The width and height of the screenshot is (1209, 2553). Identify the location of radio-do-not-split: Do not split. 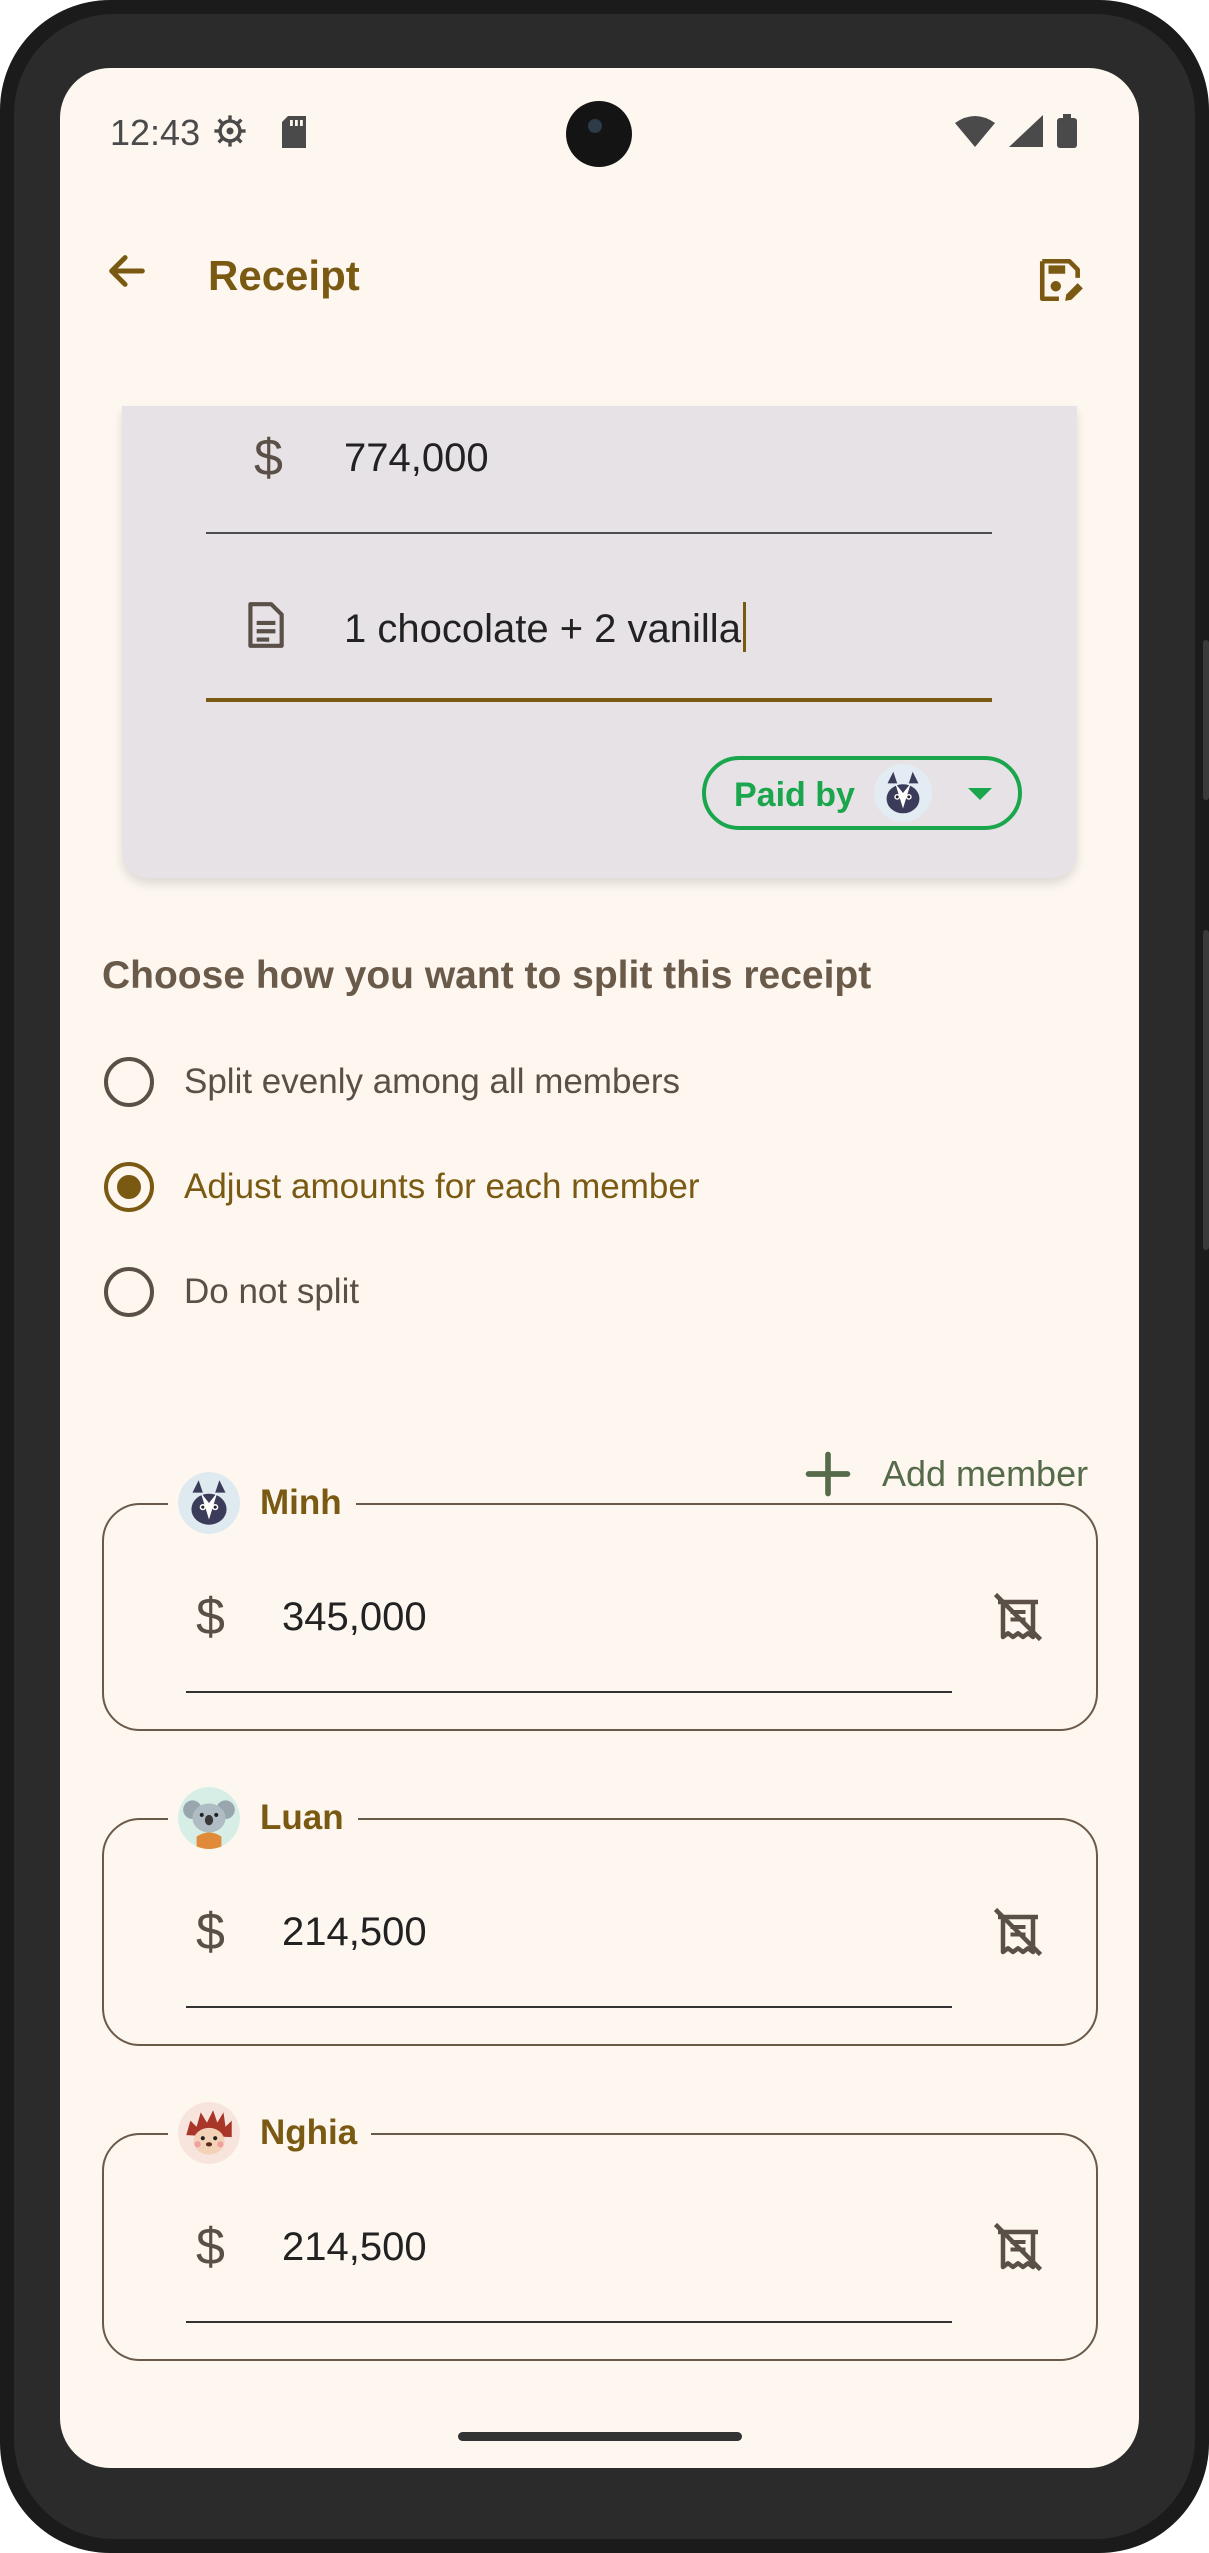
(231, 1292).